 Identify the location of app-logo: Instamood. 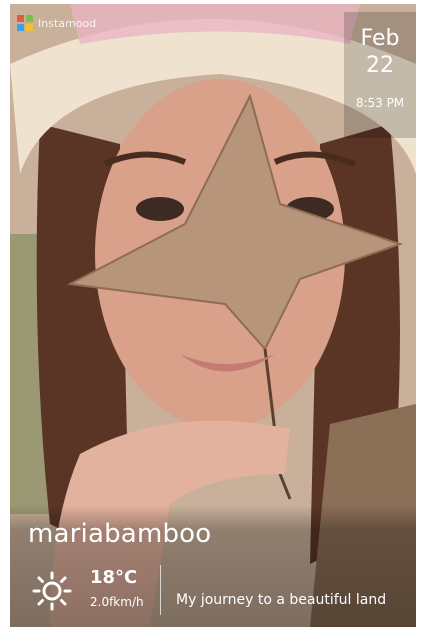
(56, 23).